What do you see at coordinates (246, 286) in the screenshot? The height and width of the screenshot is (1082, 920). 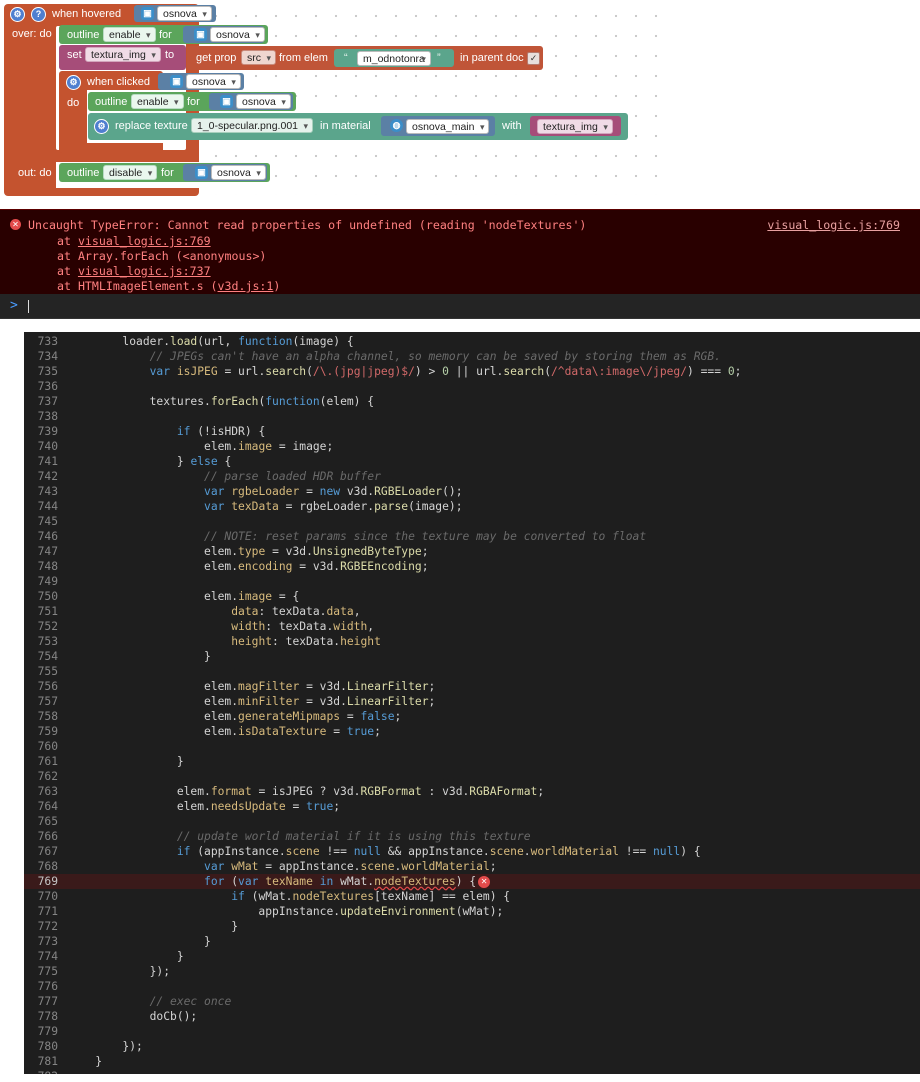 I see `stack-link: v3d.js:1` at bounding box center [246, 286].